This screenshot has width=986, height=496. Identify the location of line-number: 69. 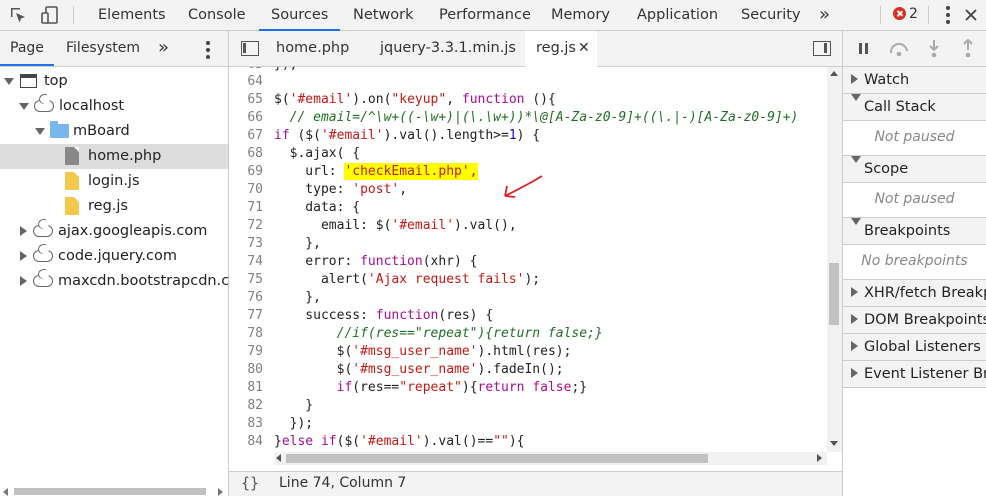
(246, 172).